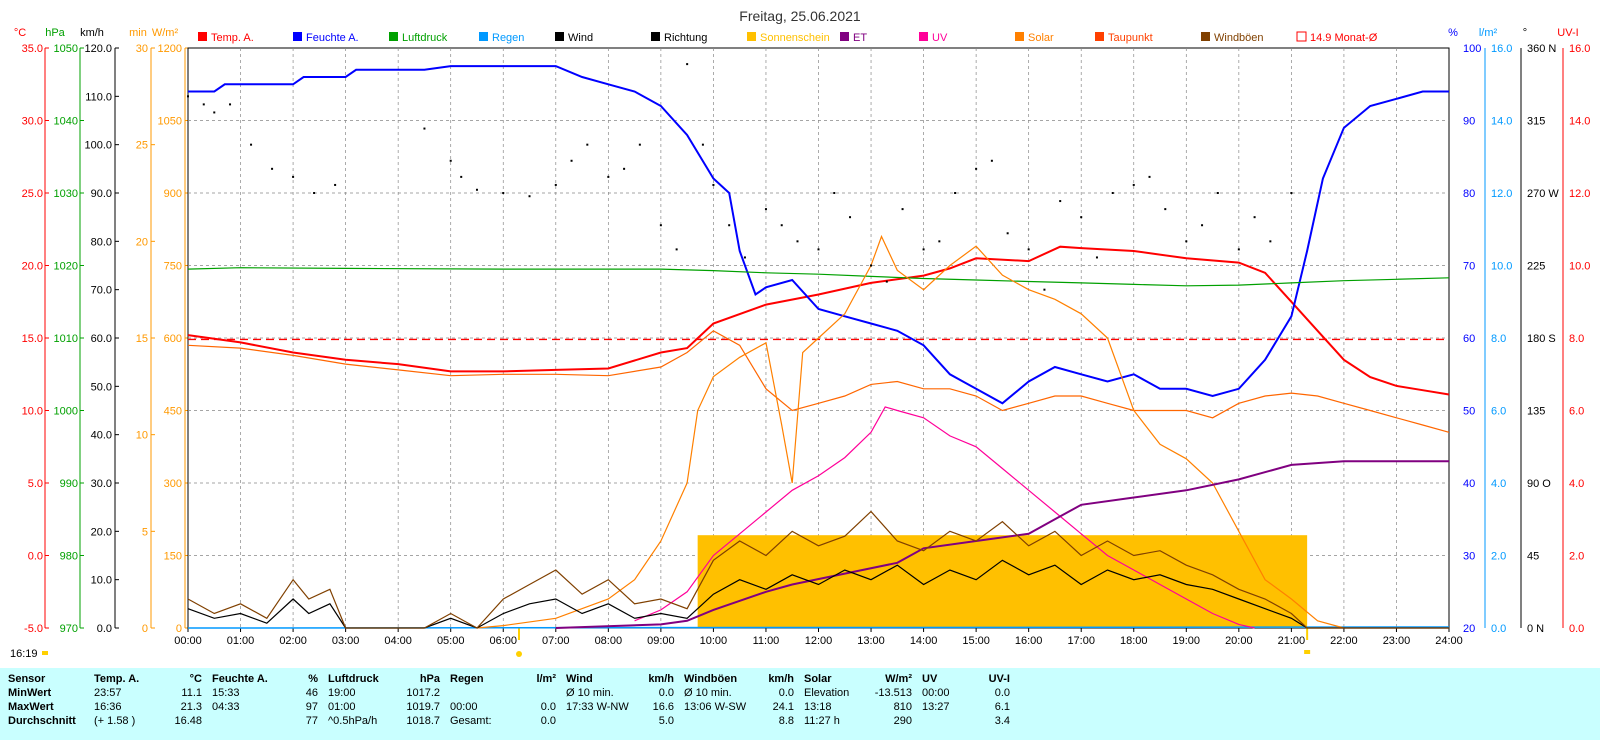  Describe the element at coordinates (142, 436) in the screenshot. I see `y-tick-label: 10` at that location.